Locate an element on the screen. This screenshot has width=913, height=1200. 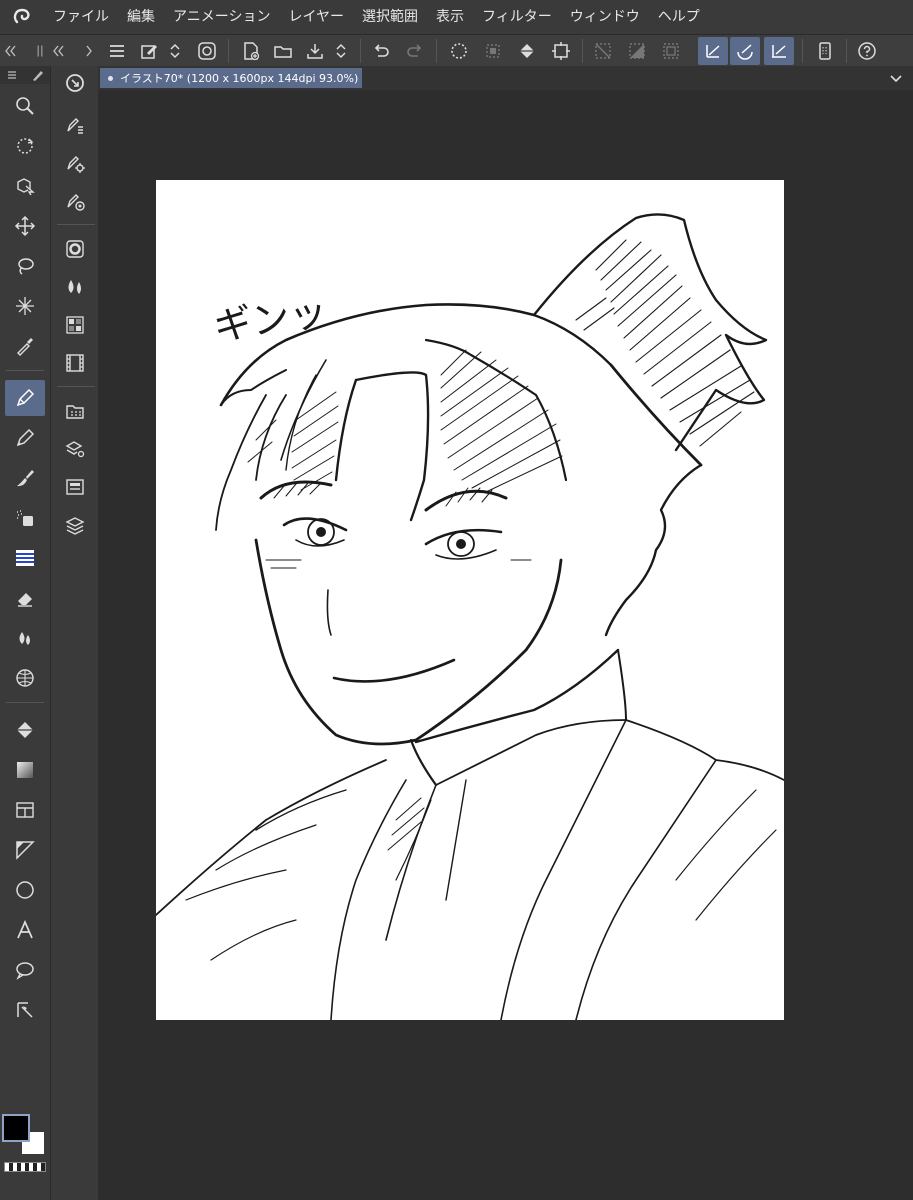
smartphone-icon is located at coordinates (825, 51).